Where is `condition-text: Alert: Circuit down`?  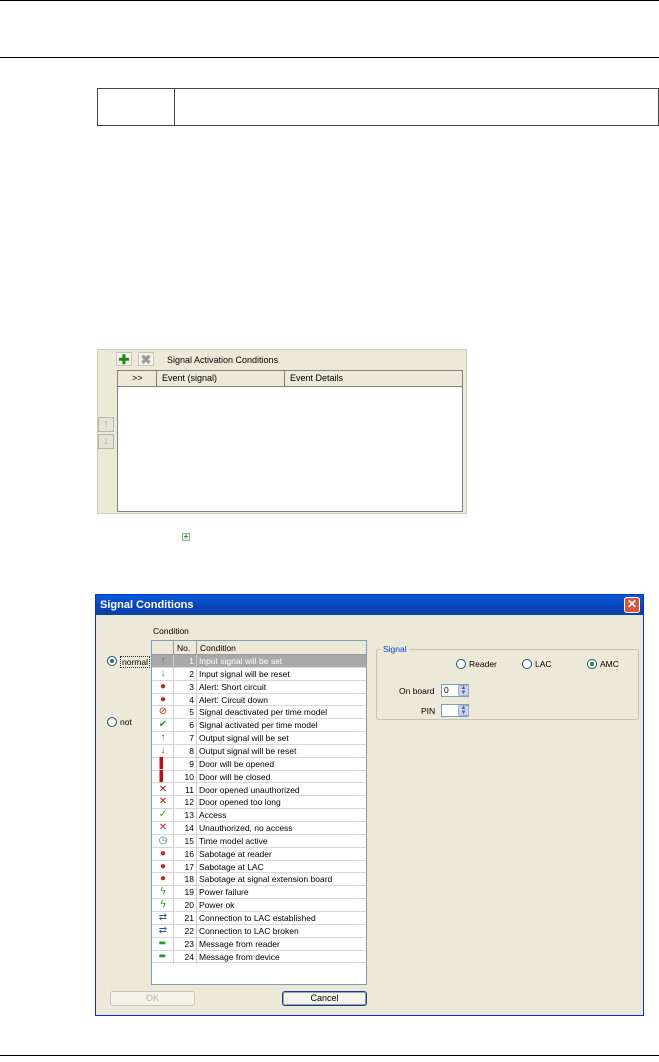
condition-text: Alert: Circuit down is located at coordinates (233, 699).